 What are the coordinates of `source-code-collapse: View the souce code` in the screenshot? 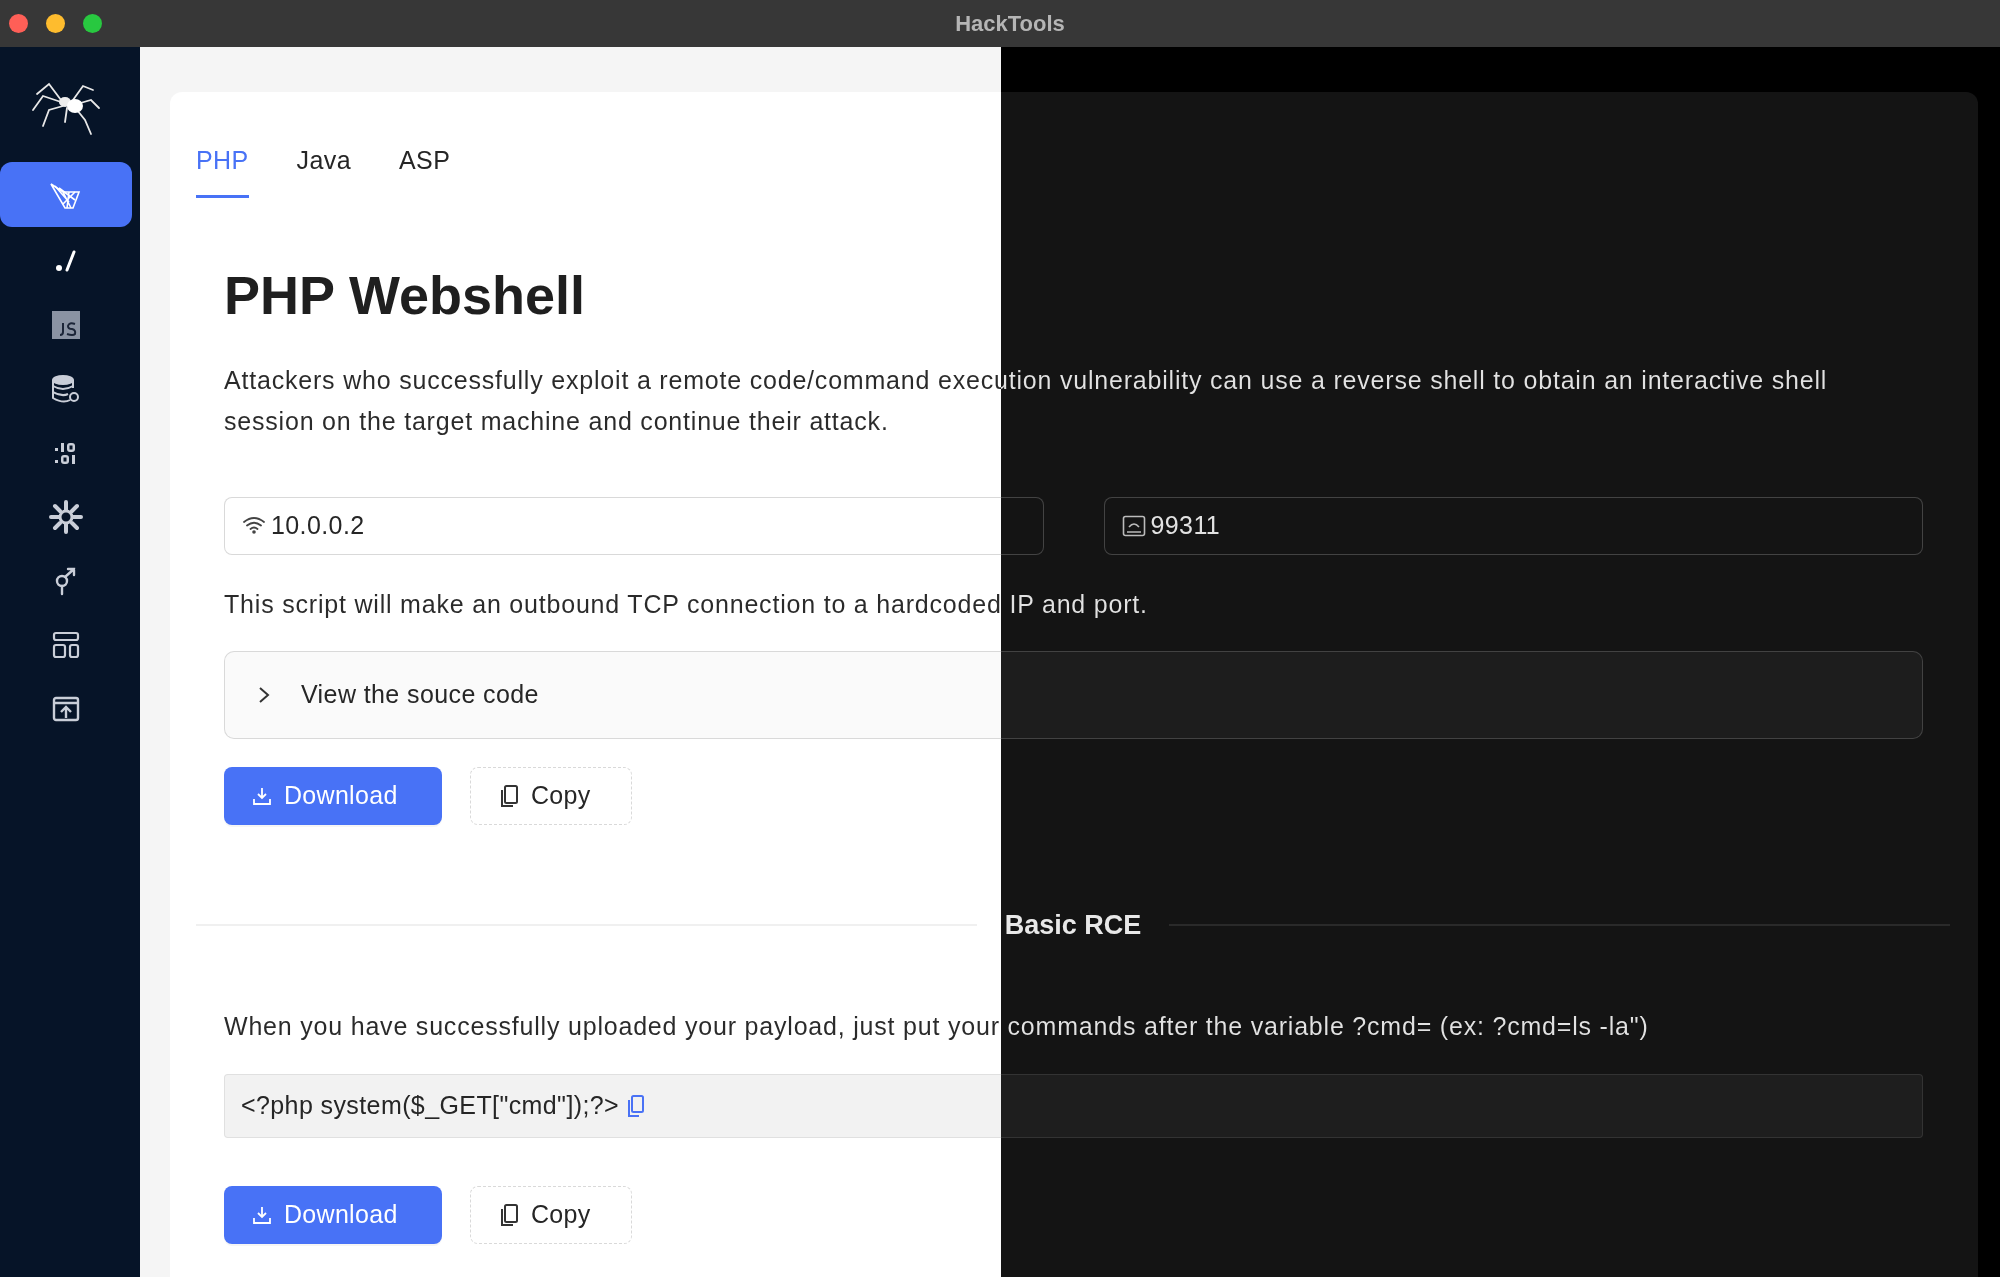 It's located at (1073, 694).